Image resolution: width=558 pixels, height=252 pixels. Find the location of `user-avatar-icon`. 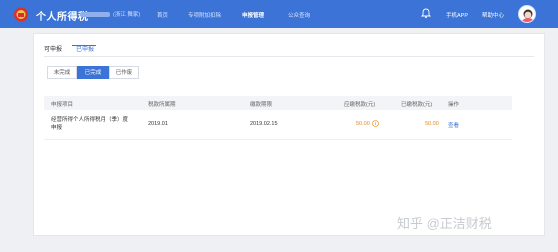

user-avatar-icon is located at coordinates (528, 15).